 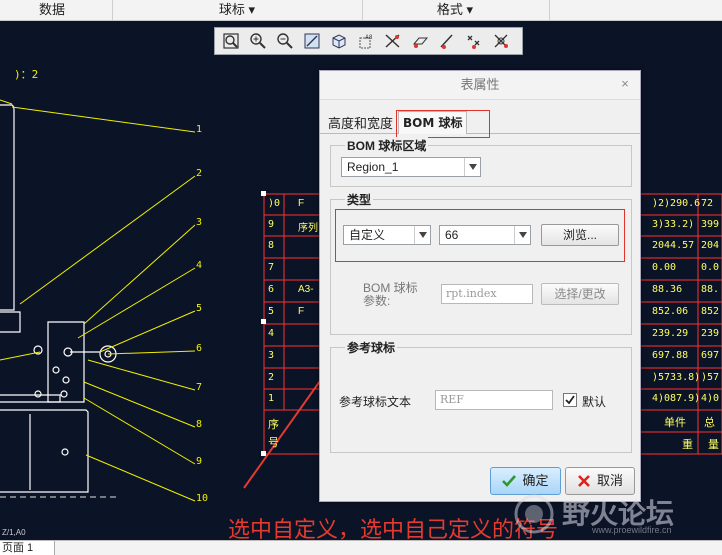 I want to click on table-left-index: 1, so click(x=271, y=398).